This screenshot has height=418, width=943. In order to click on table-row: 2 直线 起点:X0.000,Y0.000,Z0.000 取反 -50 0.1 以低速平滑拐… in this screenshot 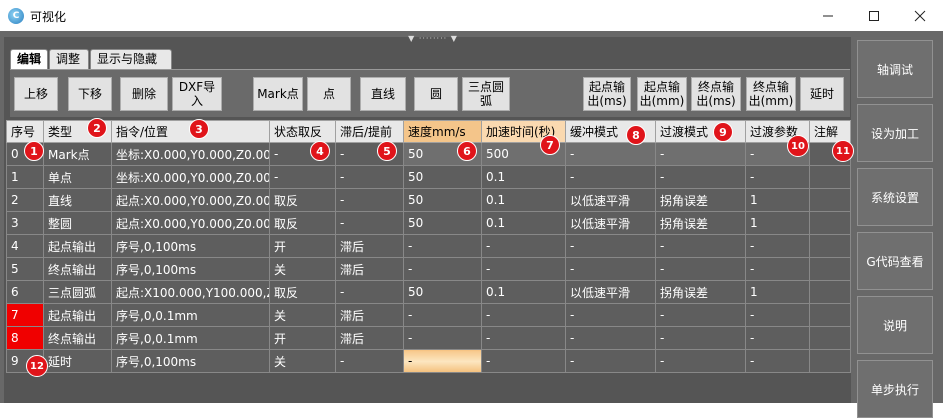, I will do `click(428, 200)`.